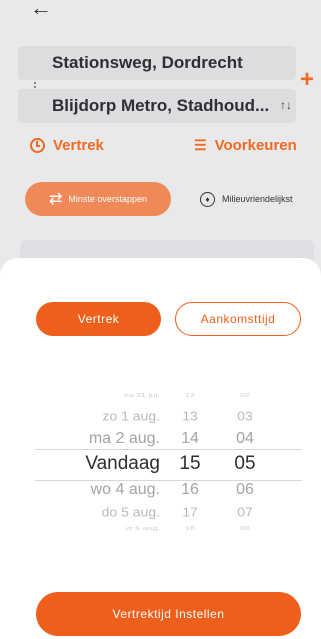 This screenshot has height=639, width=321. What do you see at coordinates (190, 395) in the screenshot?
I see `hour-option: 12` at bounding box center [190, 395].